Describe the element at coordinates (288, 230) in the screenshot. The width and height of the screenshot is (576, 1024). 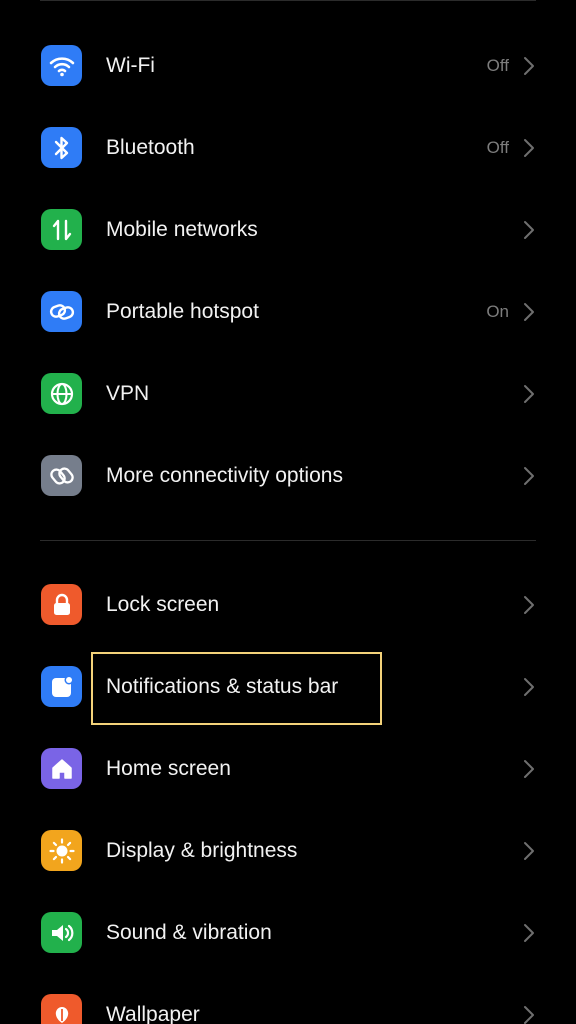
I see `settings-item-mobile-networks: Mobile networks` at that location.